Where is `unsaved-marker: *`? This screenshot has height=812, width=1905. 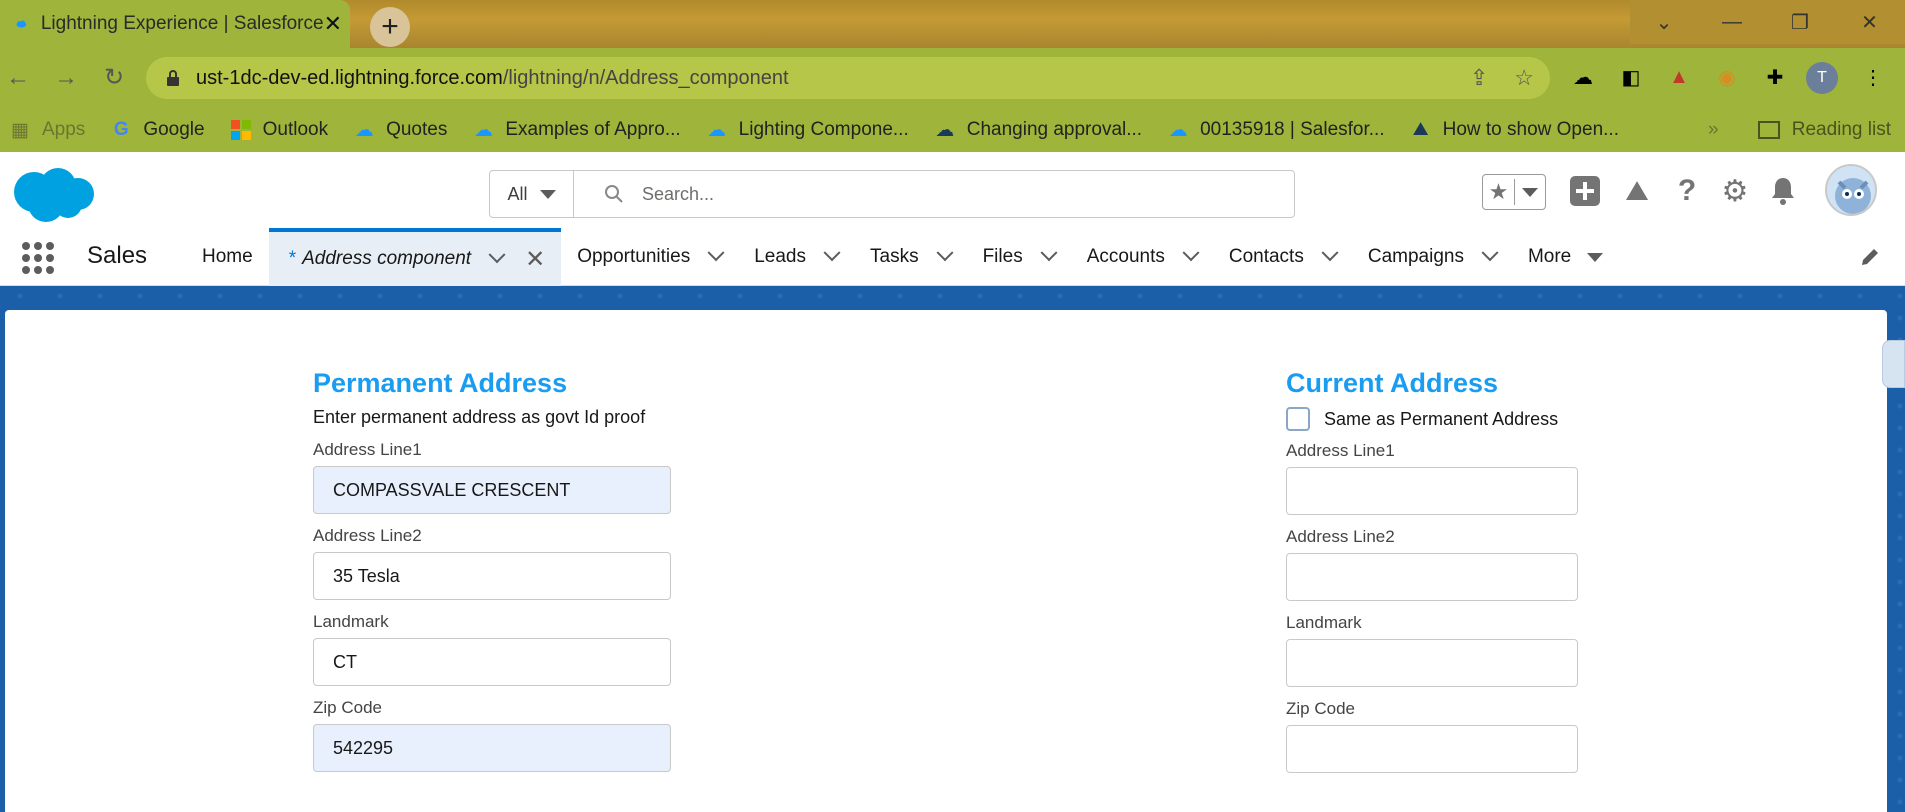 unsaved-marker: * is located at coordinates (292, 258).